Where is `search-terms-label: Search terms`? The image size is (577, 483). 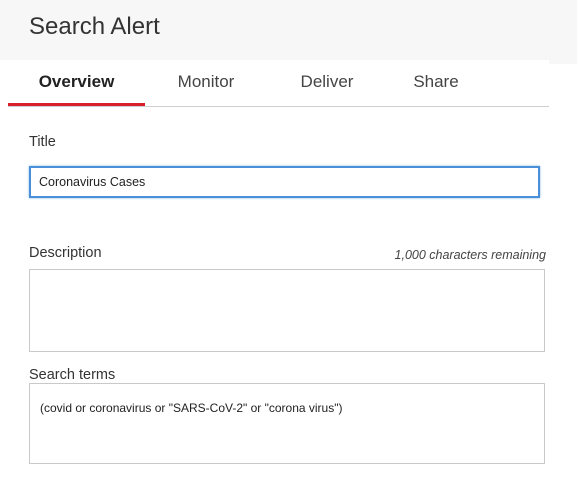
search-terms-label: Search terms is located at coordinates (72, 375).